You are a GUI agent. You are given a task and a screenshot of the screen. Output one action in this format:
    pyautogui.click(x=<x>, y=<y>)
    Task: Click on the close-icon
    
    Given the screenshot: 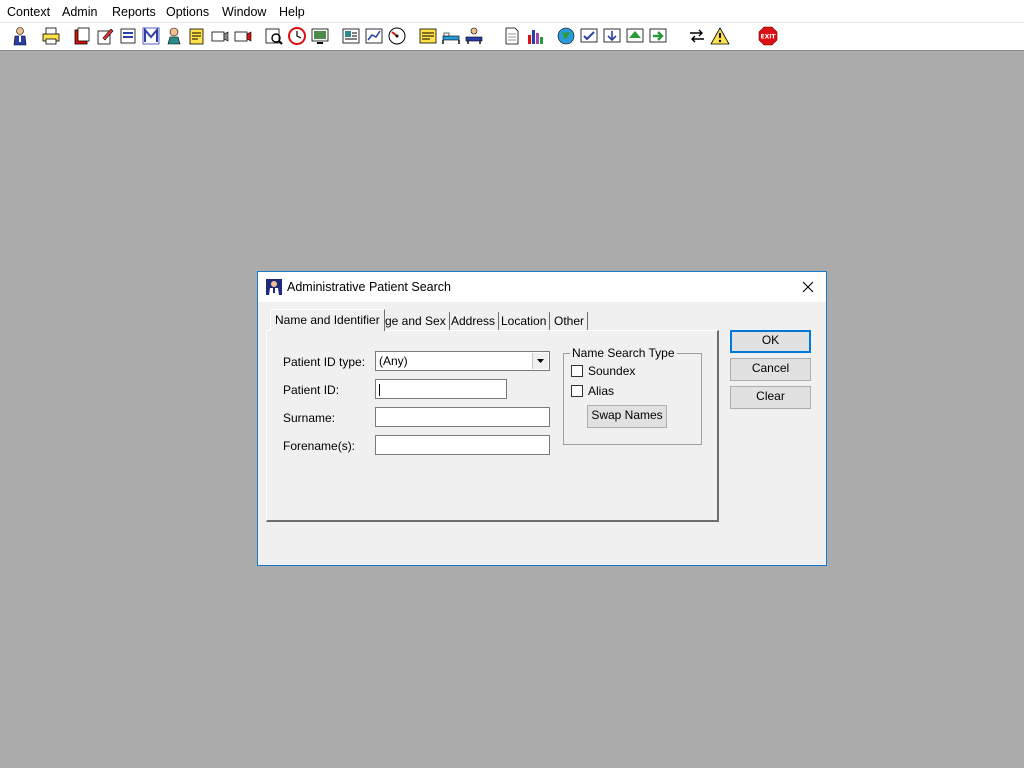 What is the action you would take?
    pyautogui.click(x=808, y=287)
    